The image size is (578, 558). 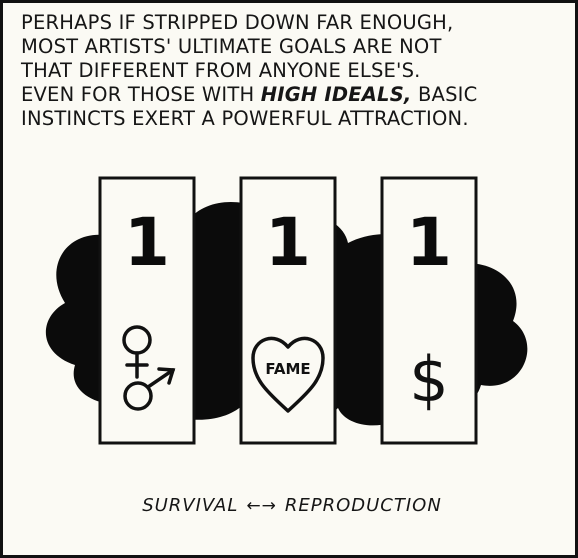 What do you see at coordinates (147, 242) in the screenshot?
I see `slot-1-number: 1` at bounding box center [147, 242].